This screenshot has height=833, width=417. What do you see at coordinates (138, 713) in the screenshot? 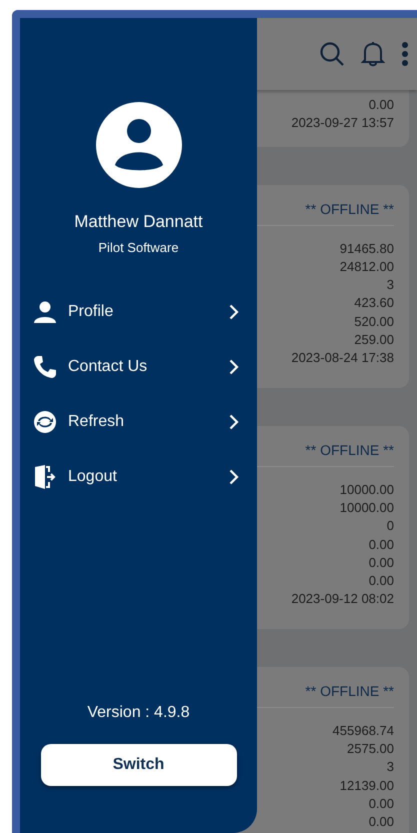
I see `version-text: Version : 4.9.8` at bounding box center [138, 713].